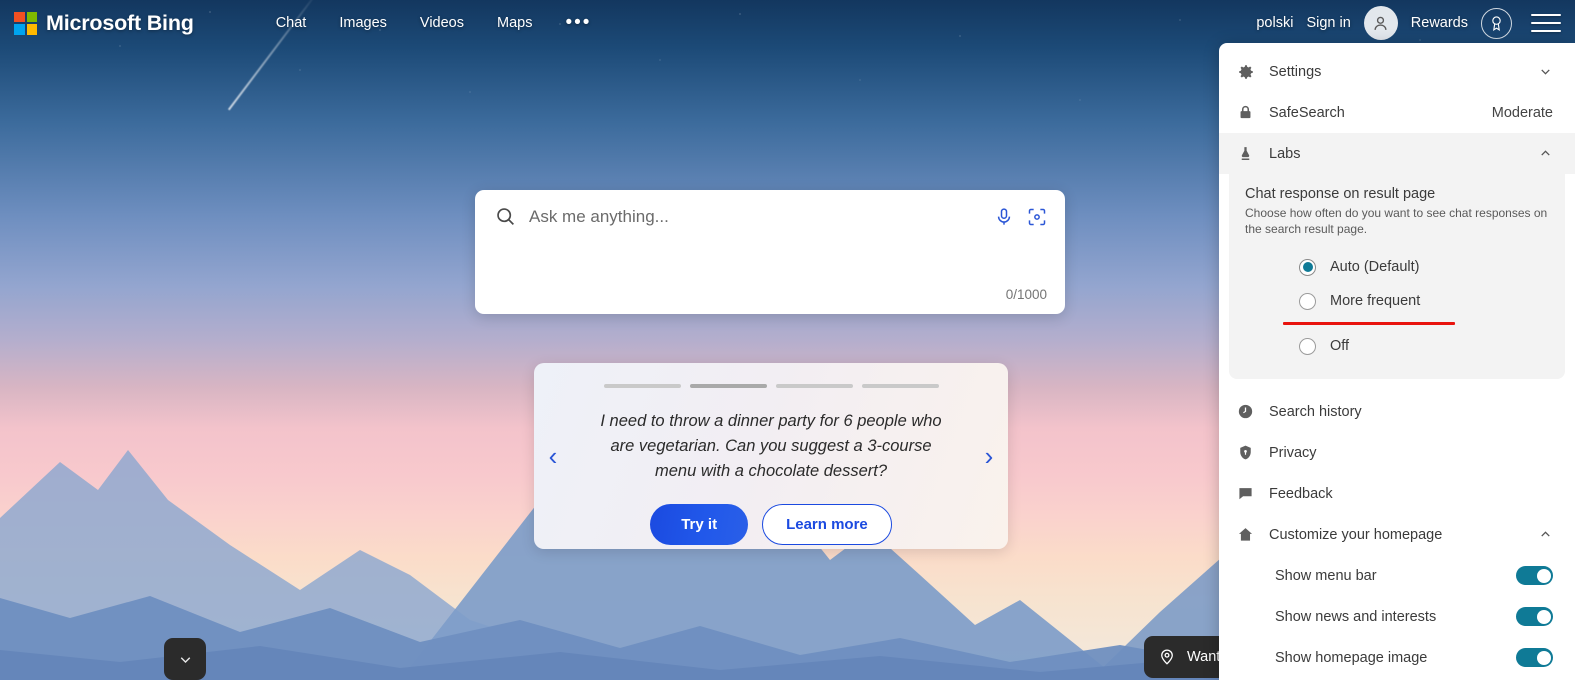 Image resolution: width=1575 pixels, height=680 pixels. Describe the element at coordinates (1356, 616) in the screenshot. I see `toggle-label-show-news-and-interests: Show news and interests` at that location.